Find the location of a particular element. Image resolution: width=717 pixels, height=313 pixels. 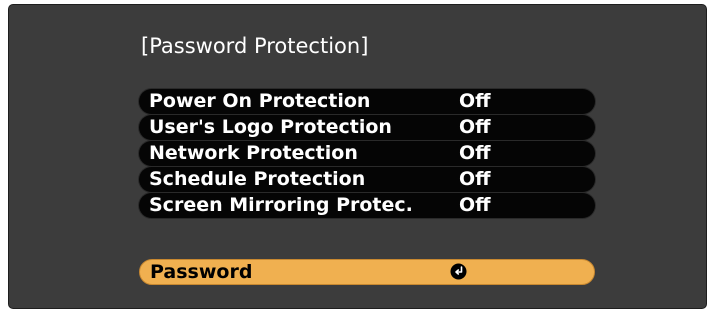

power-on-protection-value: Off is located at coordinates (475, 101).